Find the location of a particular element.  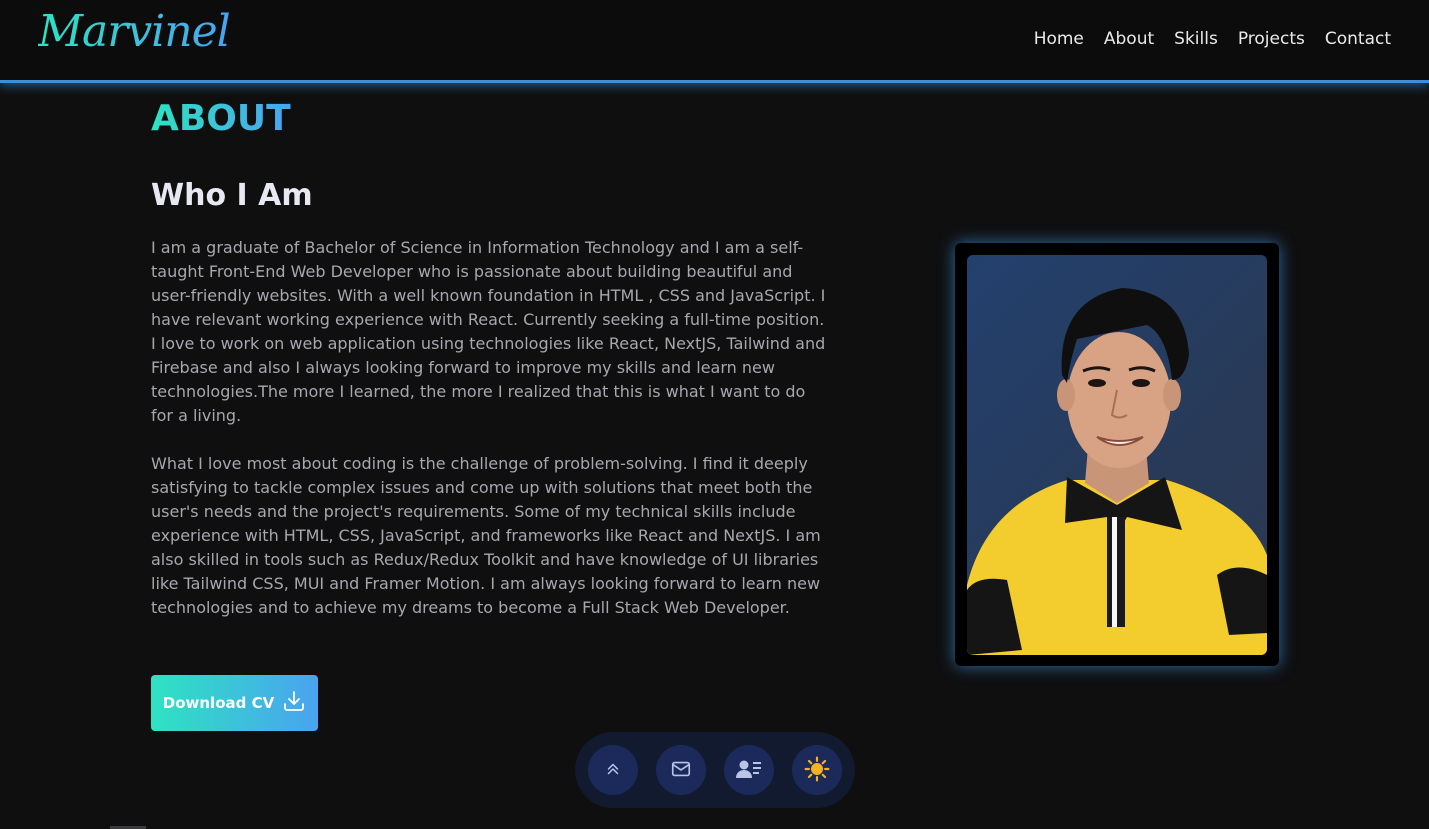

subtitle: Who I Am is located at coordinates (232, 195).